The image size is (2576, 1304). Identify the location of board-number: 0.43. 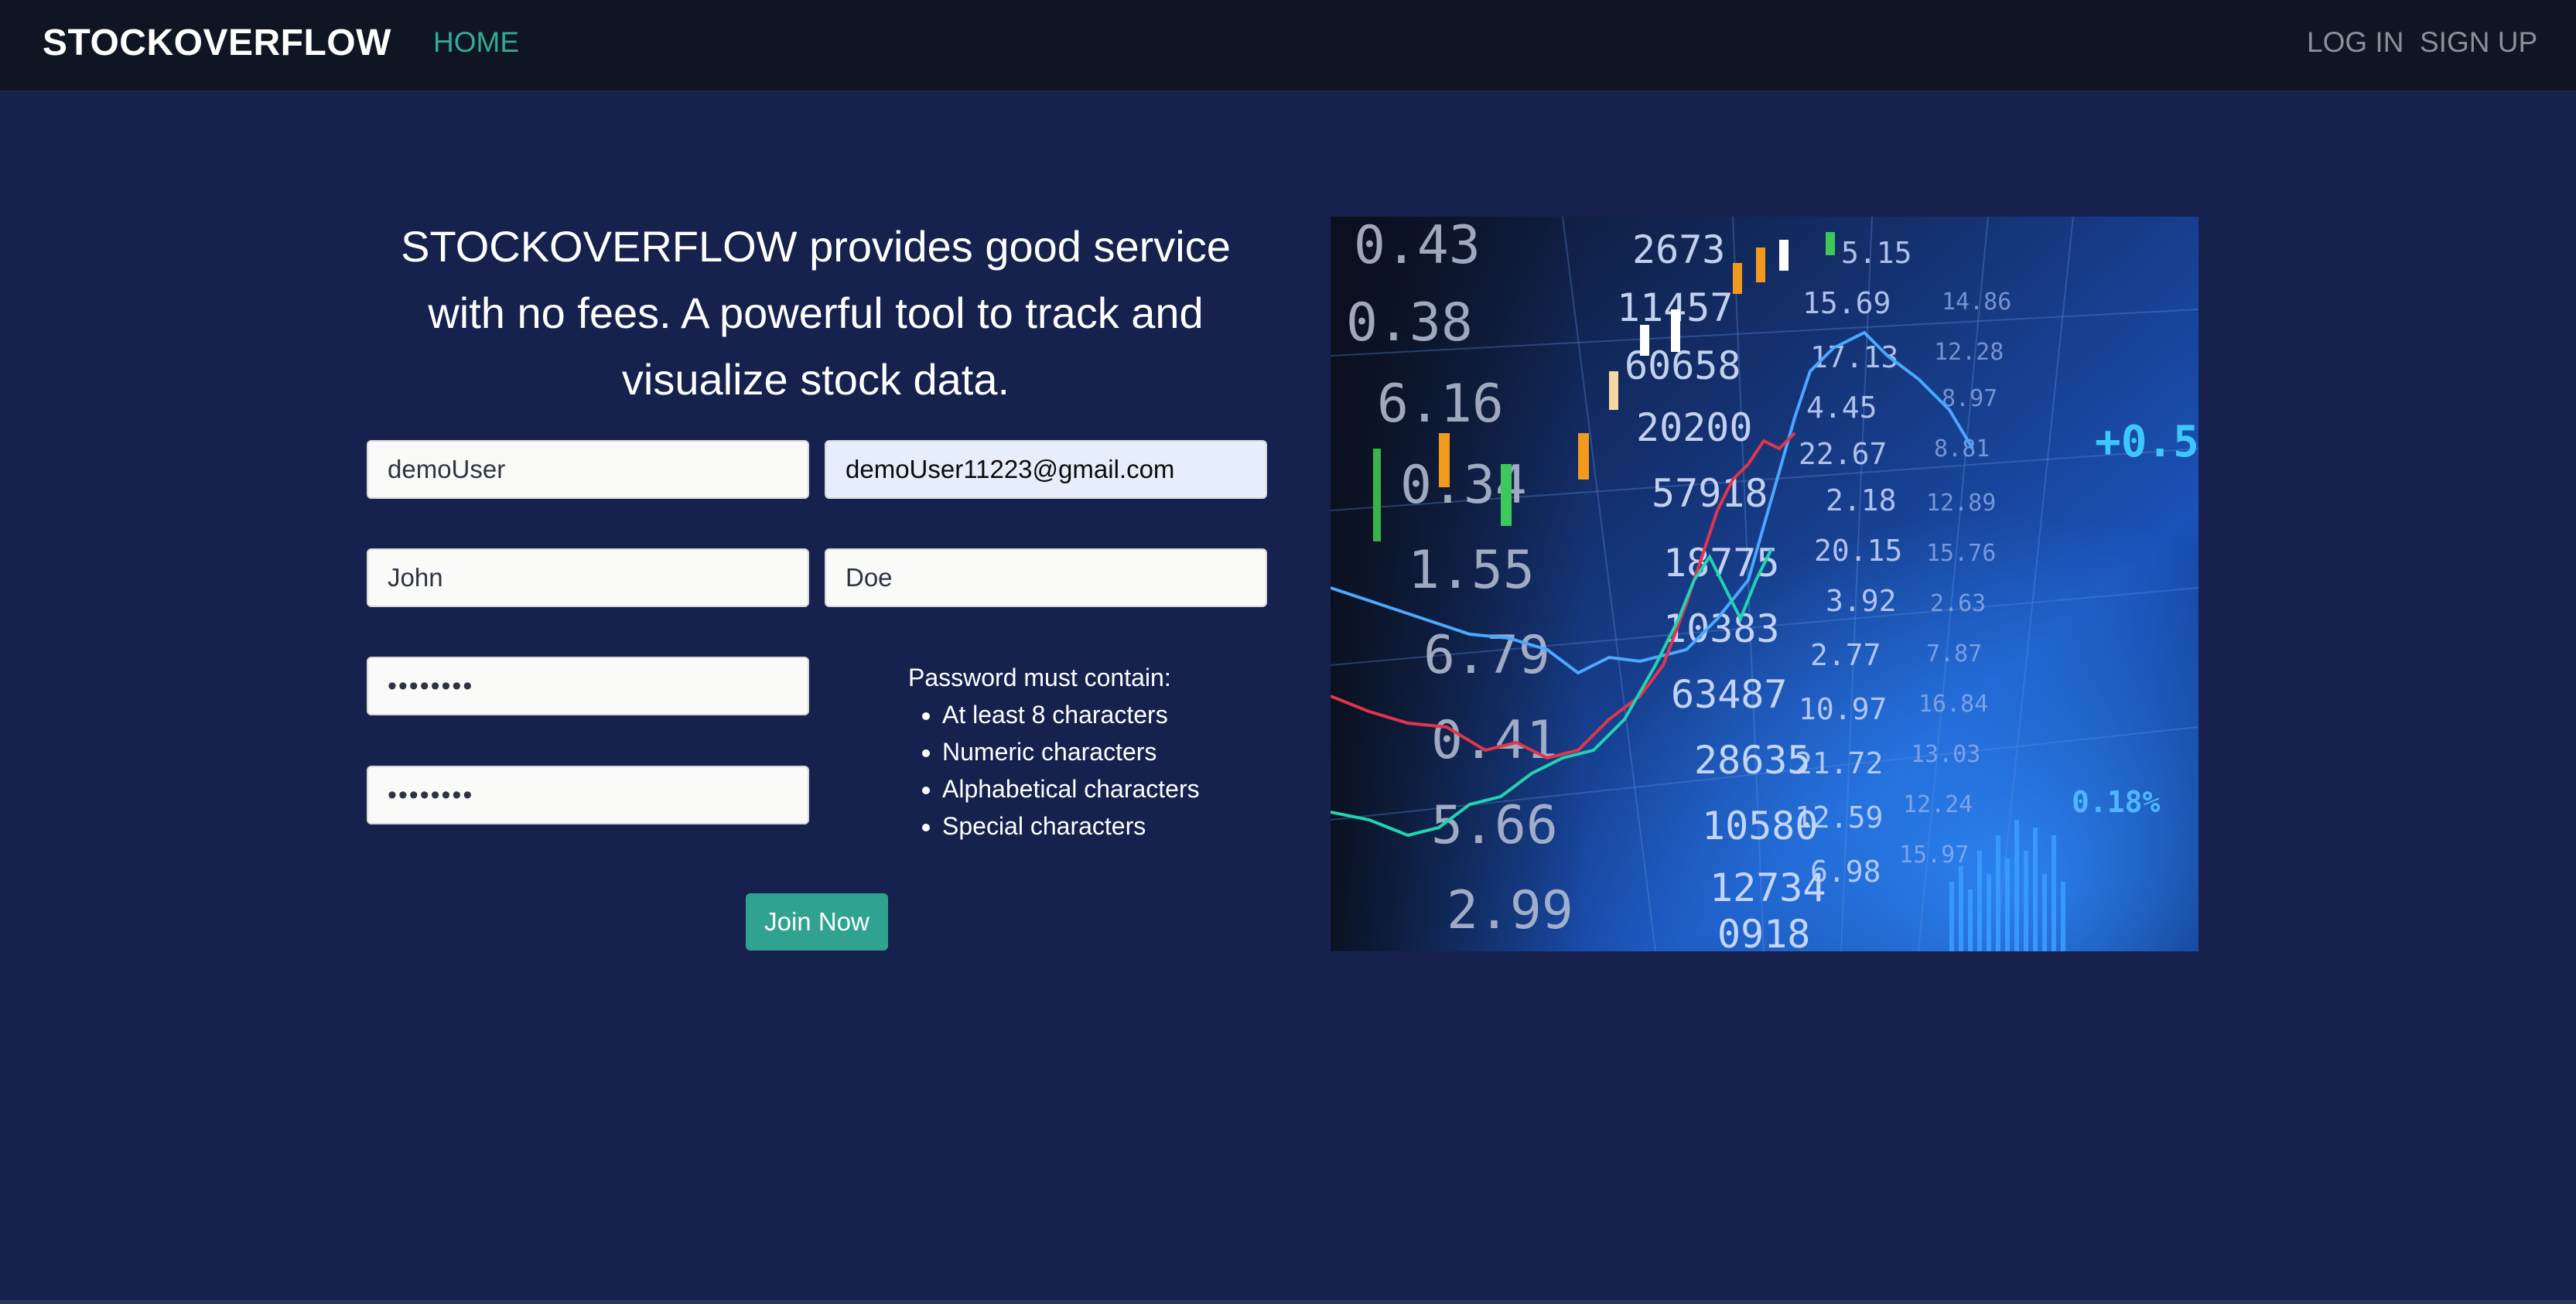
(1417, 246).